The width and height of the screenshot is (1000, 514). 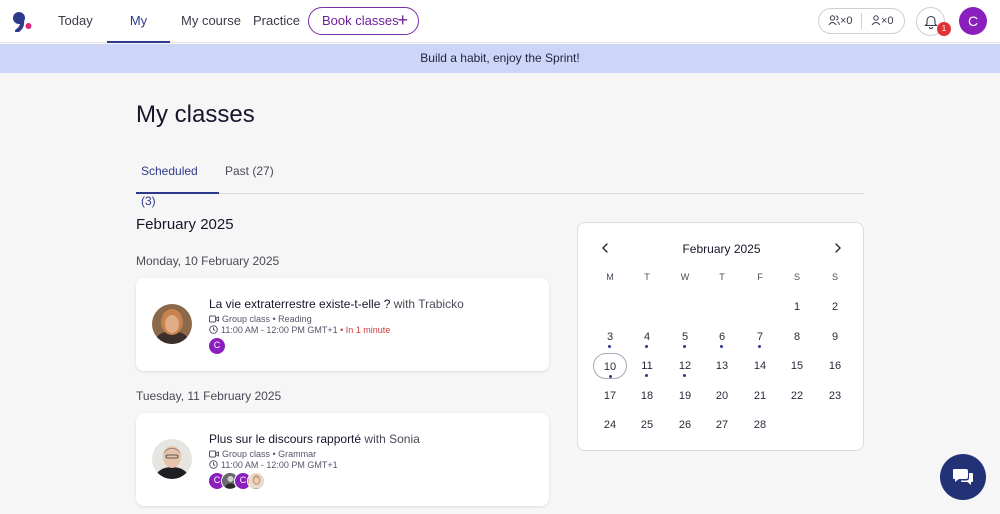 I want to click on chevron-right-icon, so click(x=838, y=248).